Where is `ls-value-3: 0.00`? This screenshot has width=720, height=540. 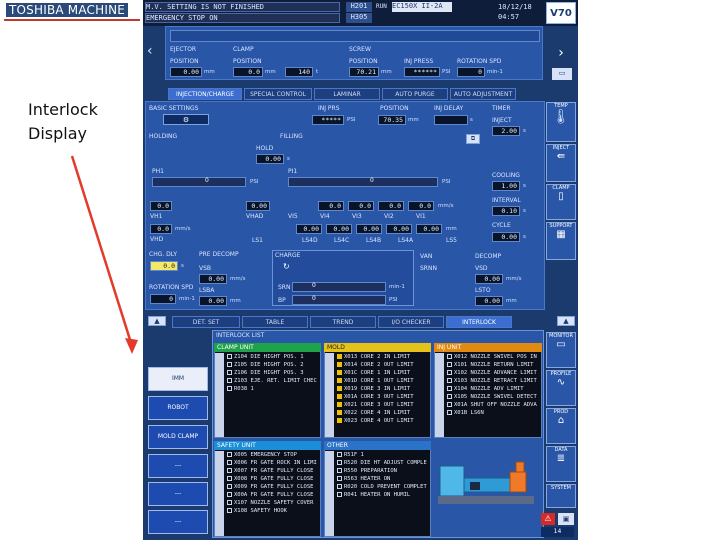
ls-value-3: 0.00 is located at coordinates (369, 229).